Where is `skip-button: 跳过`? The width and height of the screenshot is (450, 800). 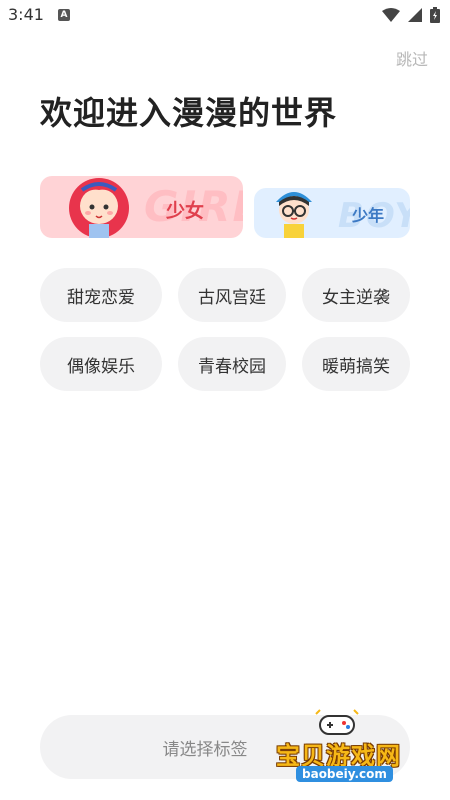
skip-button: 跳过 is located at coordinates (412, 58).